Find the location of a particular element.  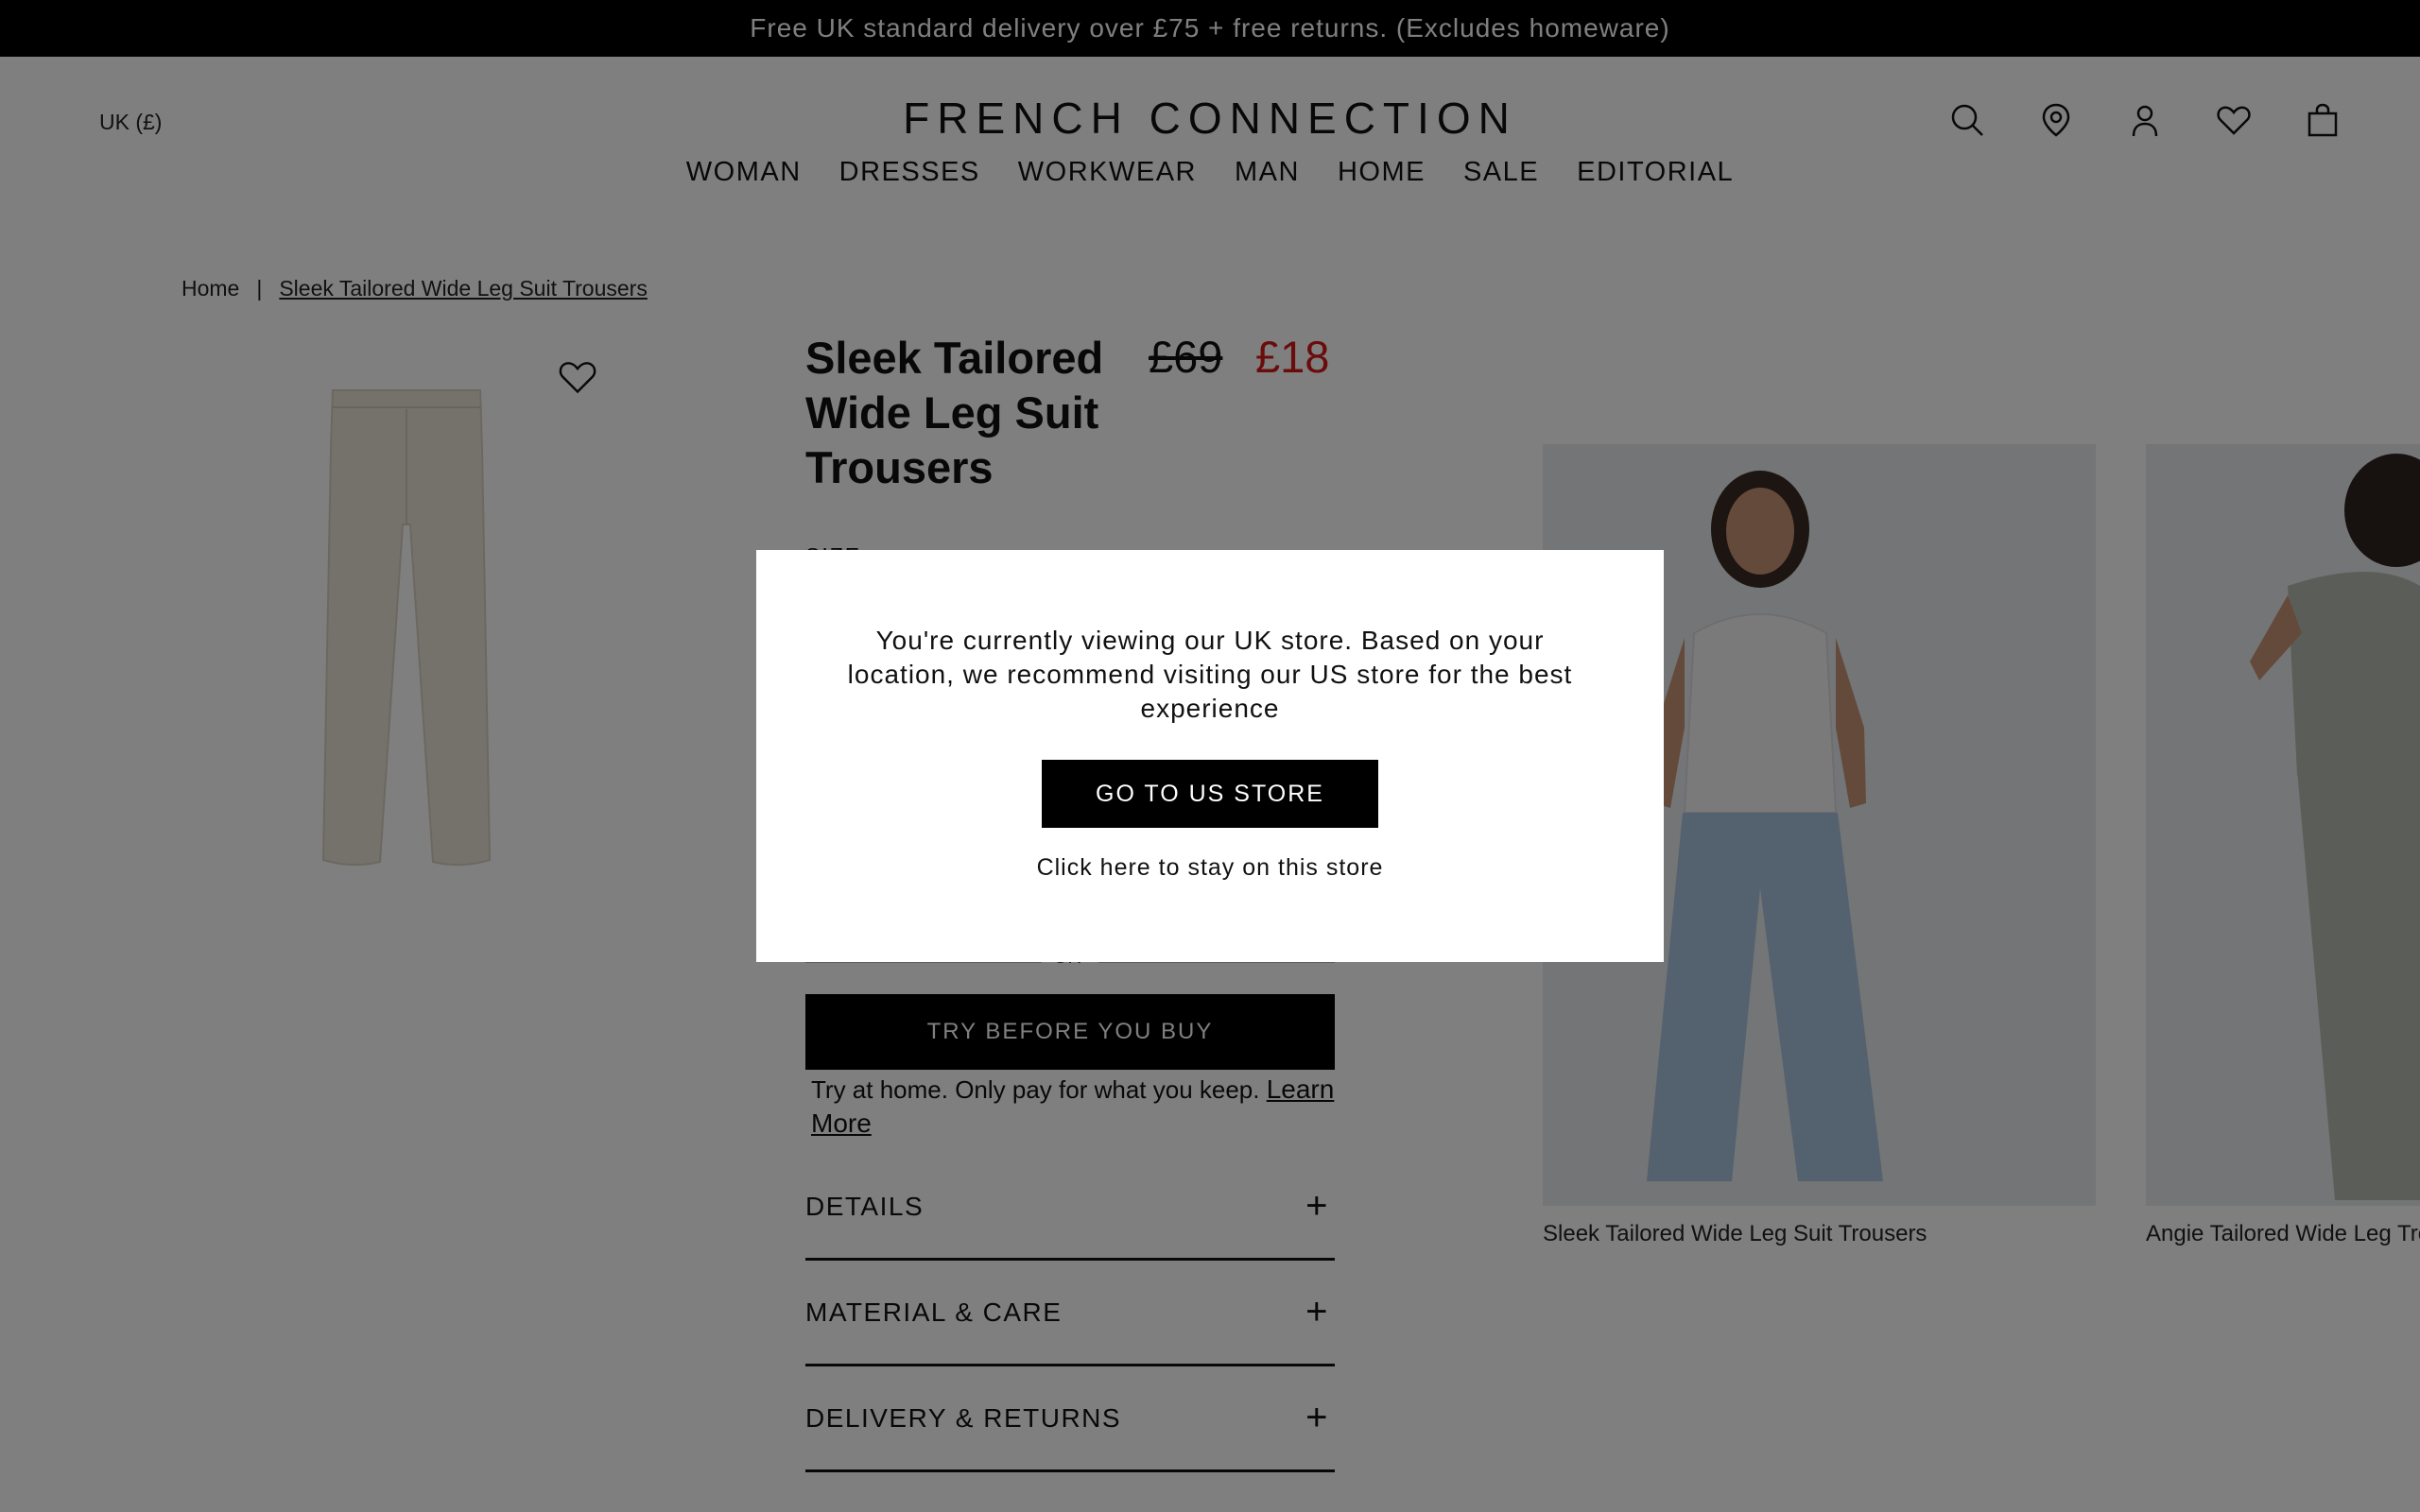

go-to-us-store-button: GO TO US STORE is located at coordinates (1210, 794).